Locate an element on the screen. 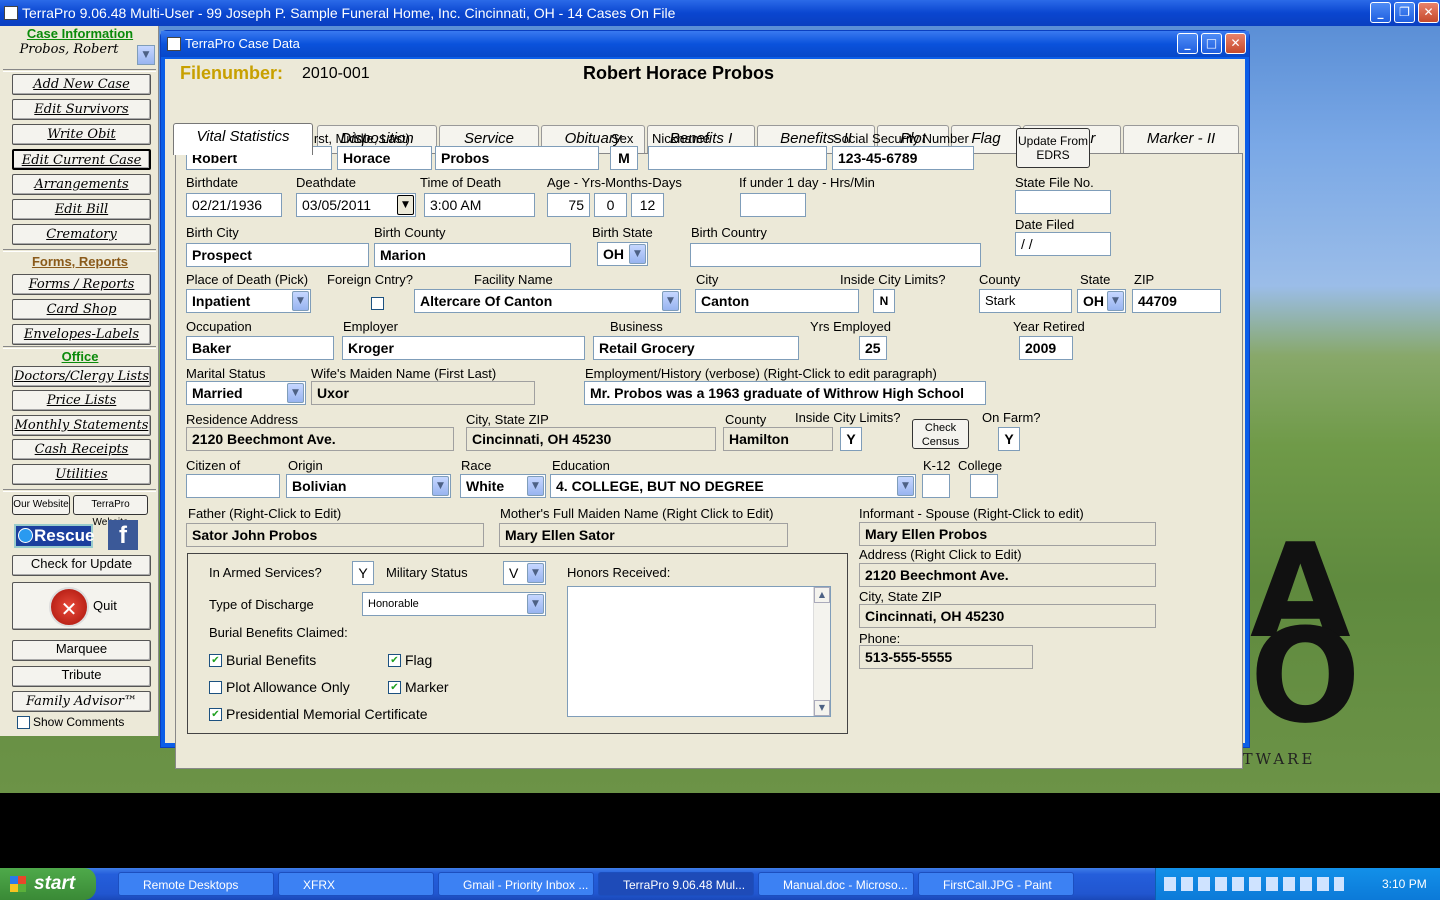 The image size is (1440, 900). facebook-icon: f is located at coordinates (123, 535).